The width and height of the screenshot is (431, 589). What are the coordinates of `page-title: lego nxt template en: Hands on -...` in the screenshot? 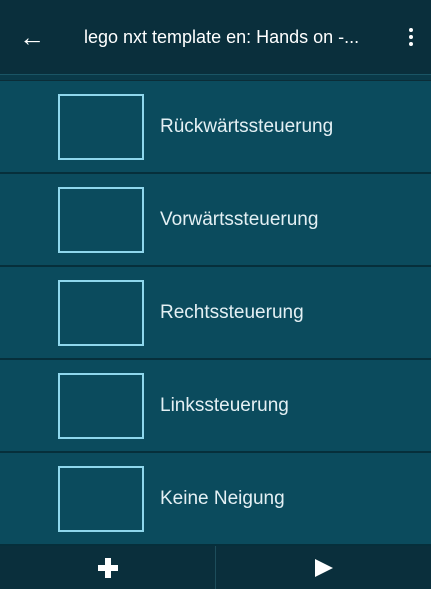 It's located at (222, 36).